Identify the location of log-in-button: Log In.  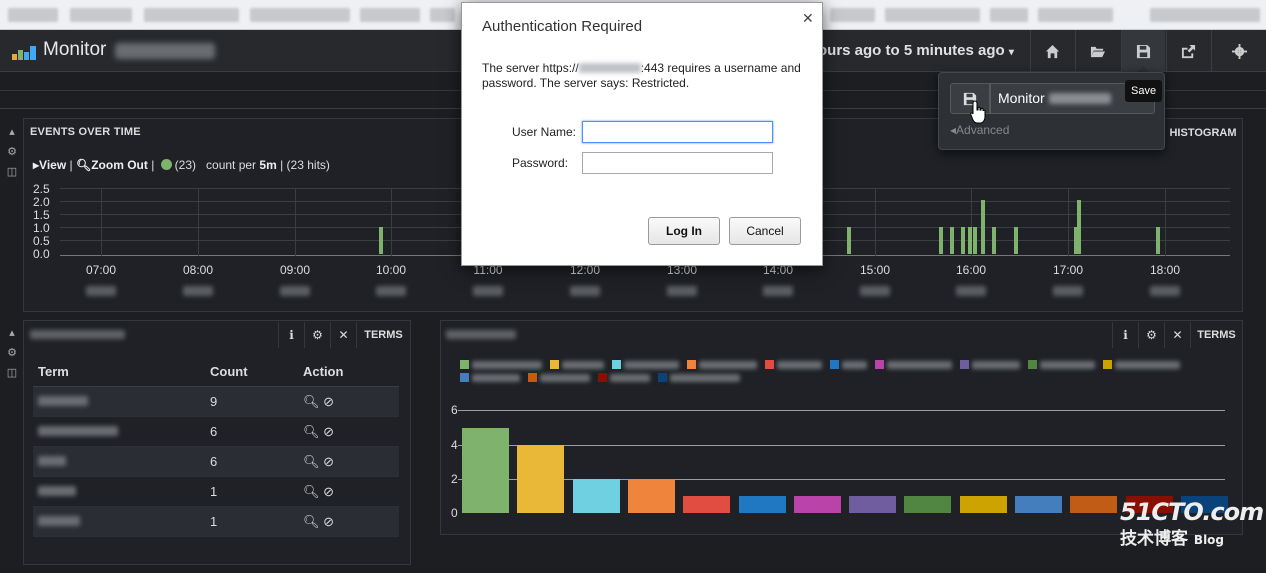
(684, 231).